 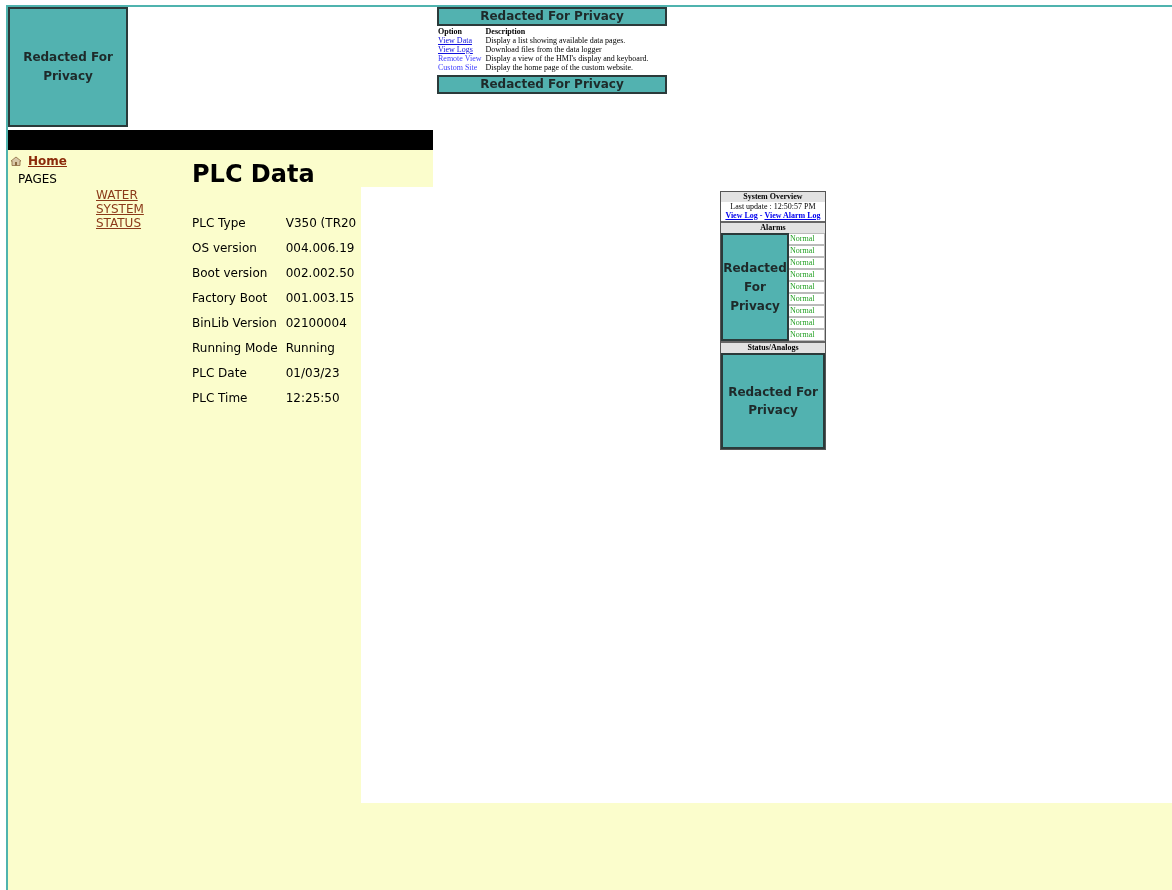 What do you see at coordinates (239, 247) in the screenshot?
I see `field-label: OS version` at bounding box center [239, 247].